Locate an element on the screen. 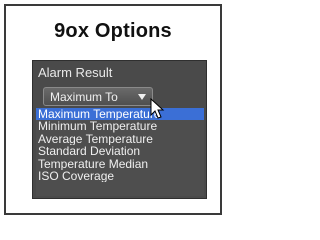 This screenshot has width=320, height=240. window-title: 9ox Options is located at coordinates (113, 31).